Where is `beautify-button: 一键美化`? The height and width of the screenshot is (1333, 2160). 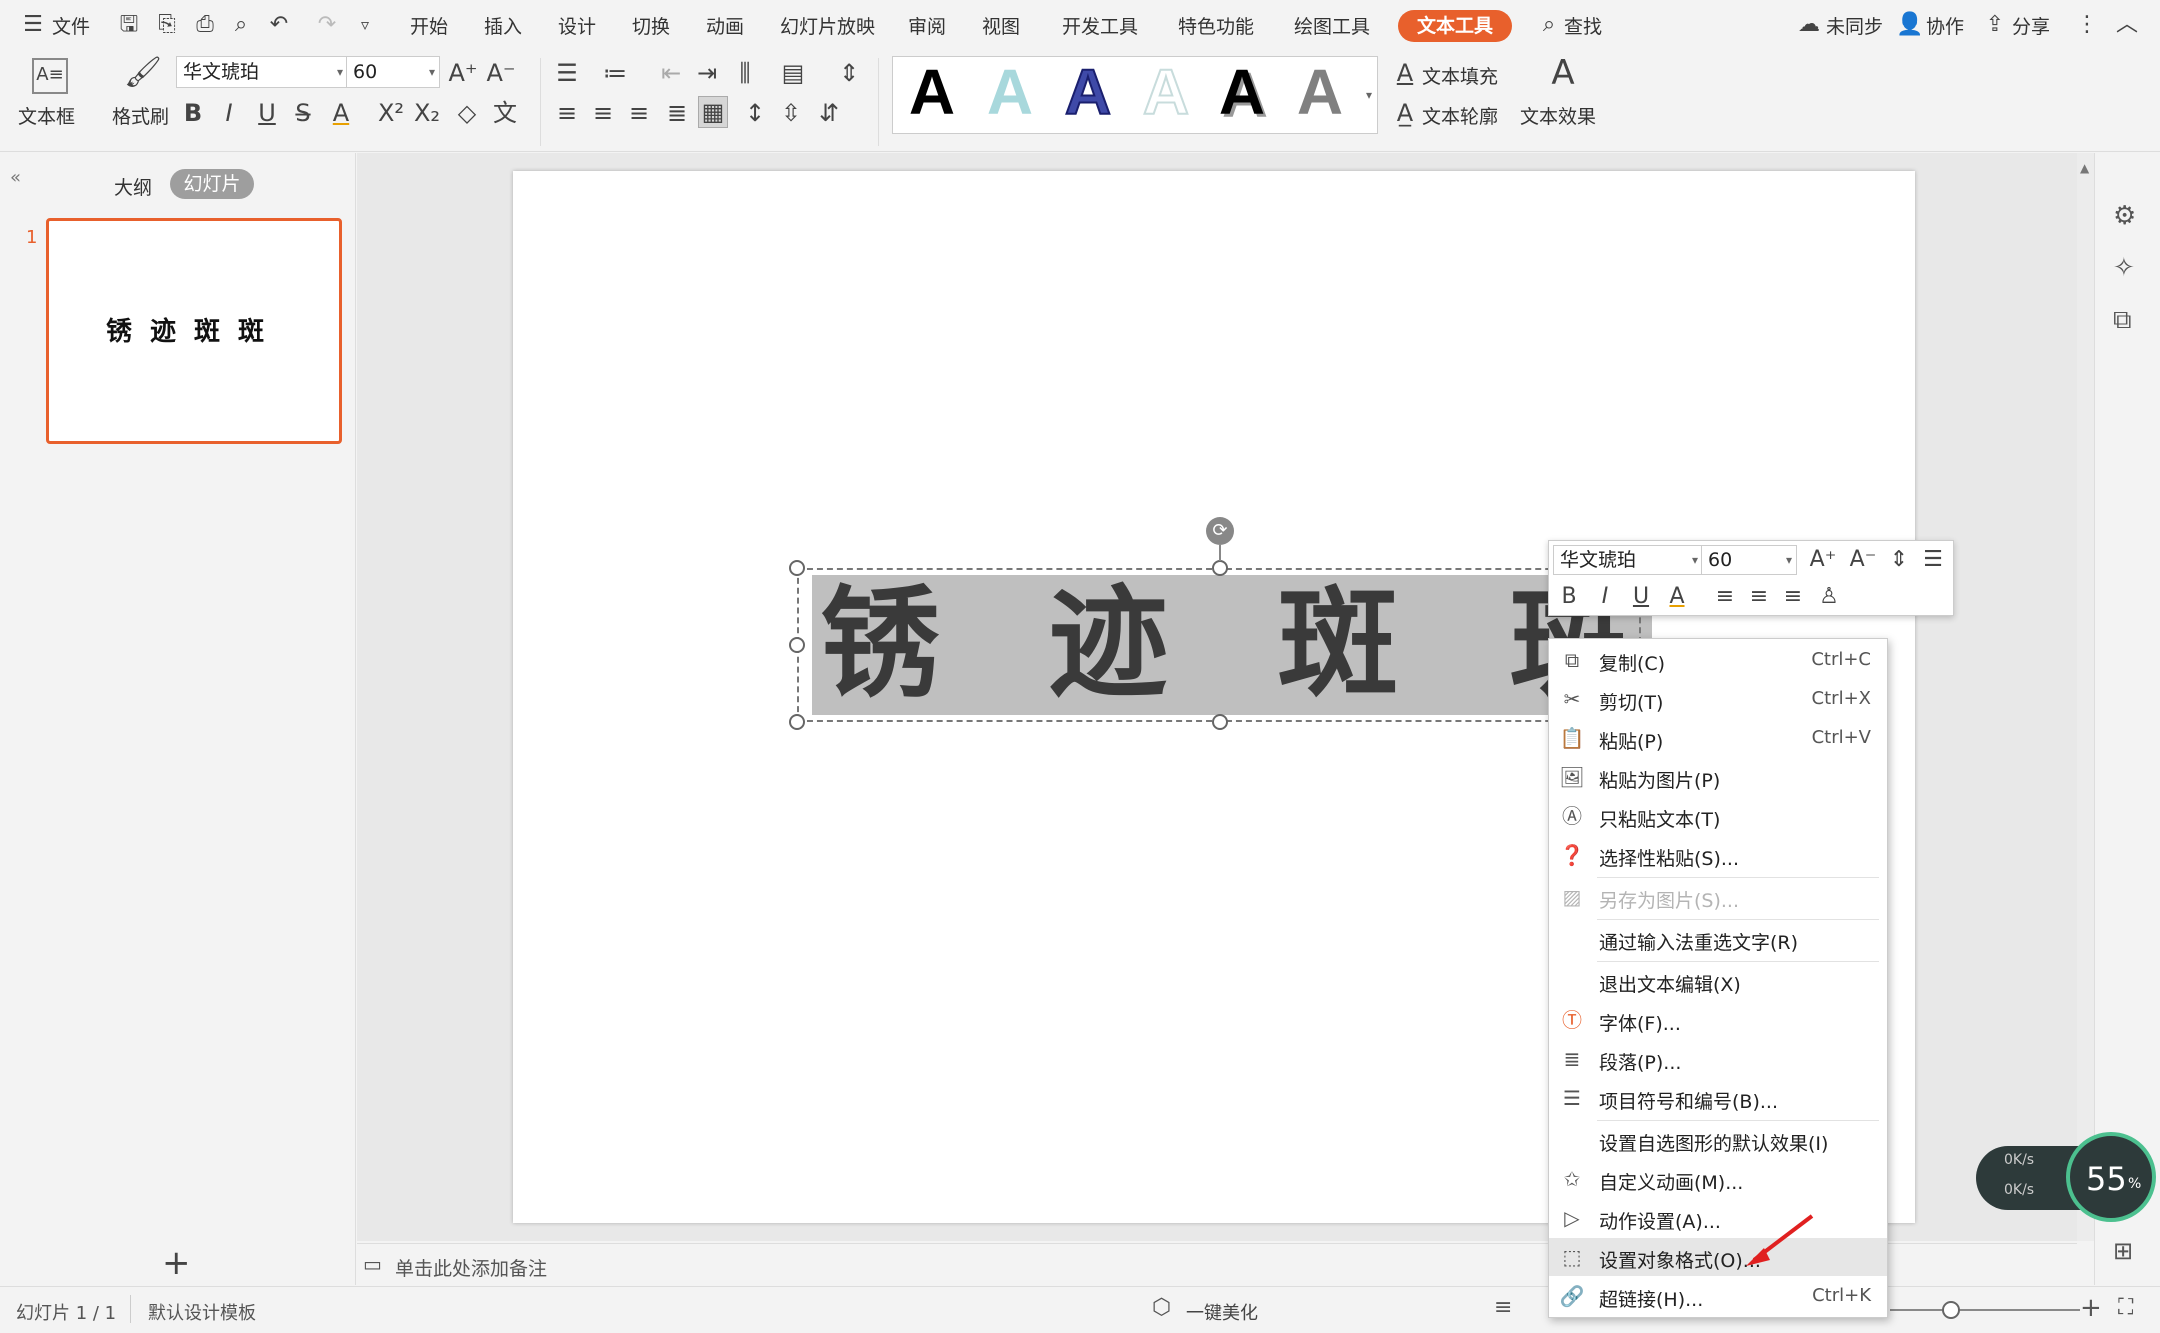
beautify-button: 一键美化 is located at coordinates (1222, 1312).